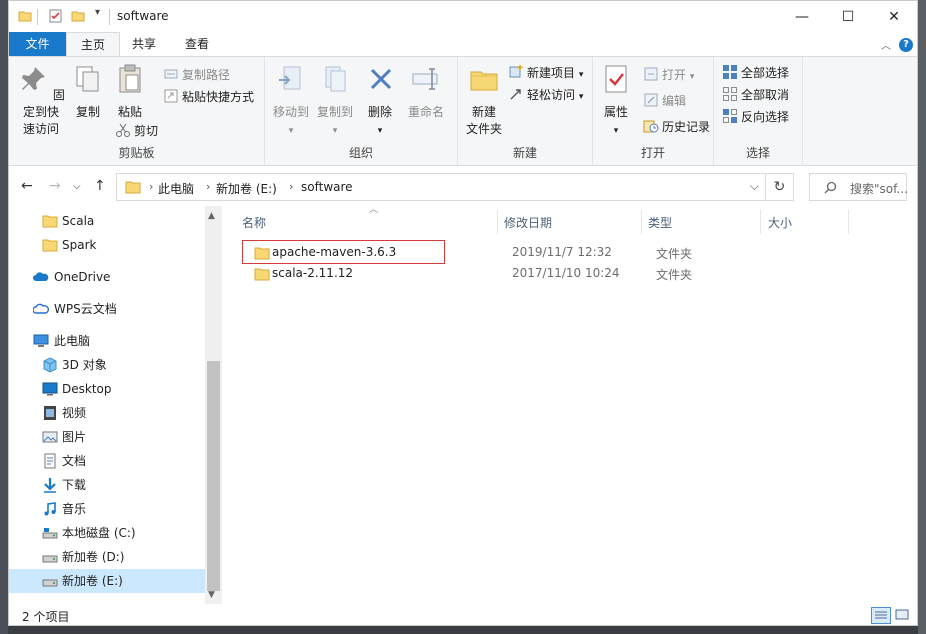  What do you see at coordinates (213, 476) in the screenshot?
I see `nav-scroll-thumb` at bounding box center [213, 476].